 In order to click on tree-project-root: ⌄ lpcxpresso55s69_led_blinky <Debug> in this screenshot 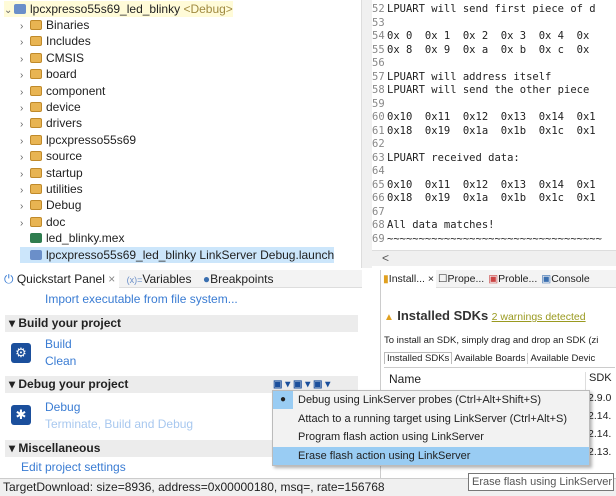, I will do `click(118, 9)`.